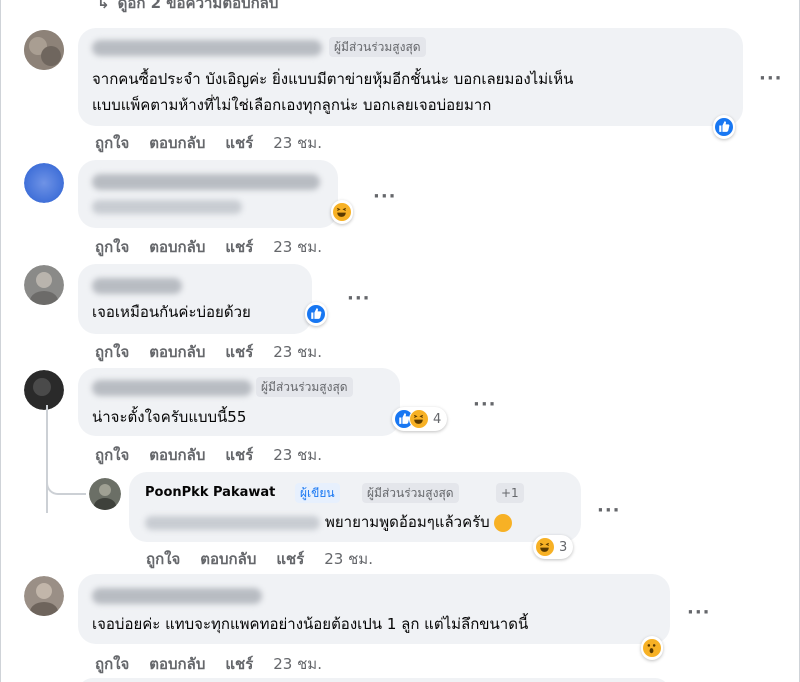 This screenshot has width=800, height=682. What do you see at coordinates (510, 493) in the screenshot?
I see `more-badges-count: +1` at bounding box center [510, 493].